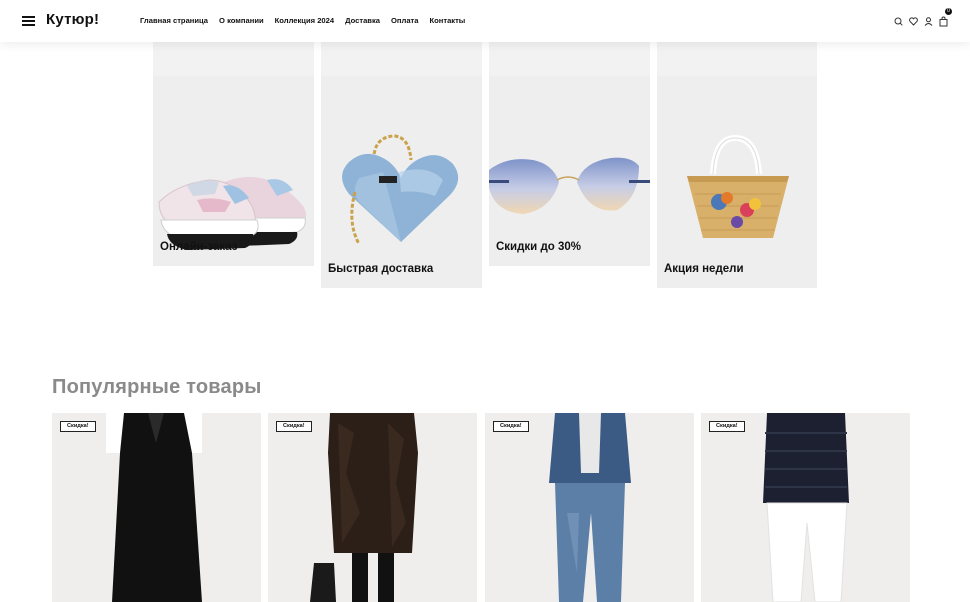 The height and width of the screenshot is (602, 970). Describe the element at coordinates (898, 20) in the screenshot. I see `search-icon` at that location.